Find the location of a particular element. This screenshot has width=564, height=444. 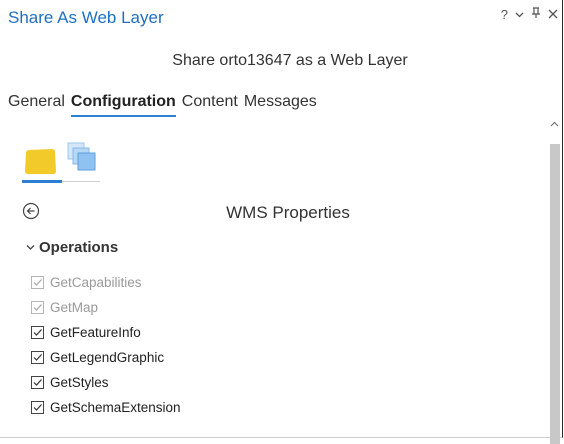

checkbox-label: GetSchemaExtension is located at coordinates (115, 407).